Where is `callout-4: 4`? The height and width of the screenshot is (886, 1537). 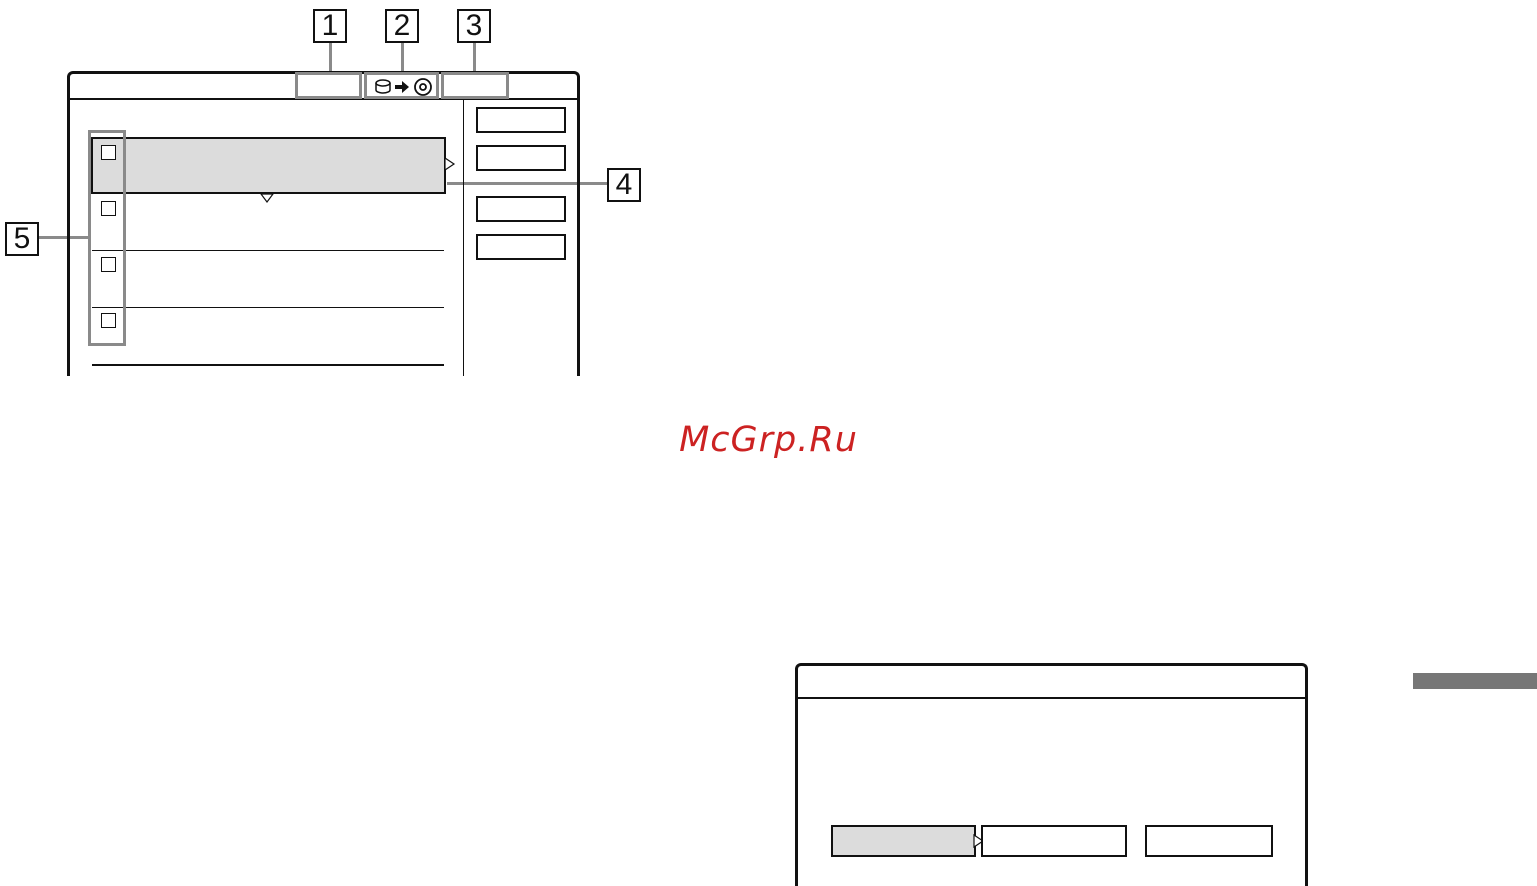 callout-4: 4 is located at coordinates (624, 185).